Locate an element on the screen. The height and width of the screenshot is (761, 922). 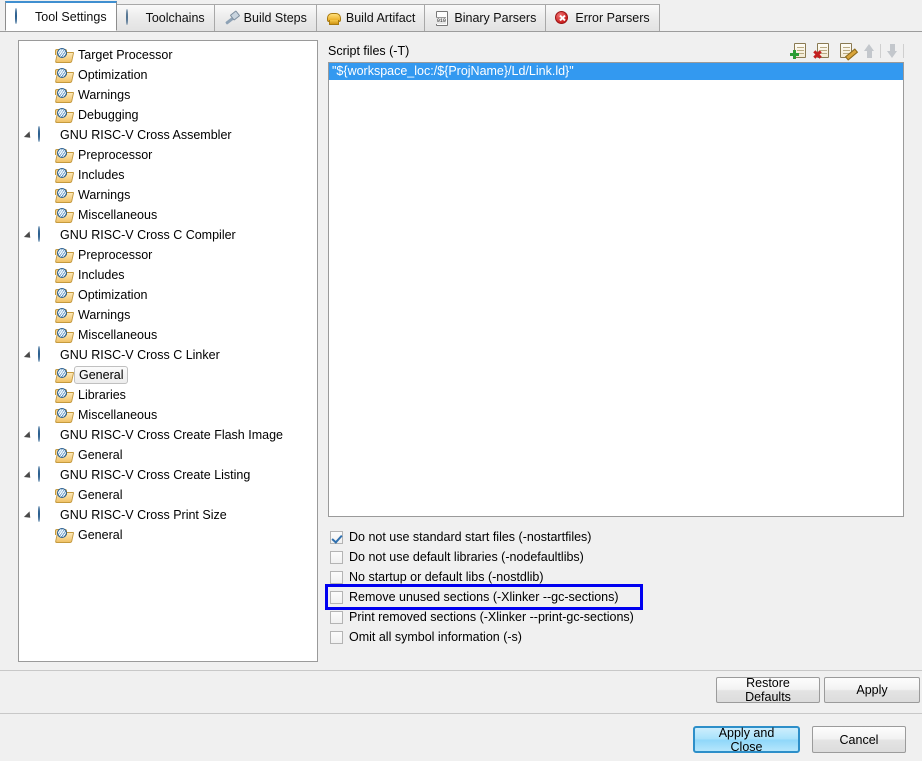
tab-toolchains: Toolchains is located at coordinates (165, 17).